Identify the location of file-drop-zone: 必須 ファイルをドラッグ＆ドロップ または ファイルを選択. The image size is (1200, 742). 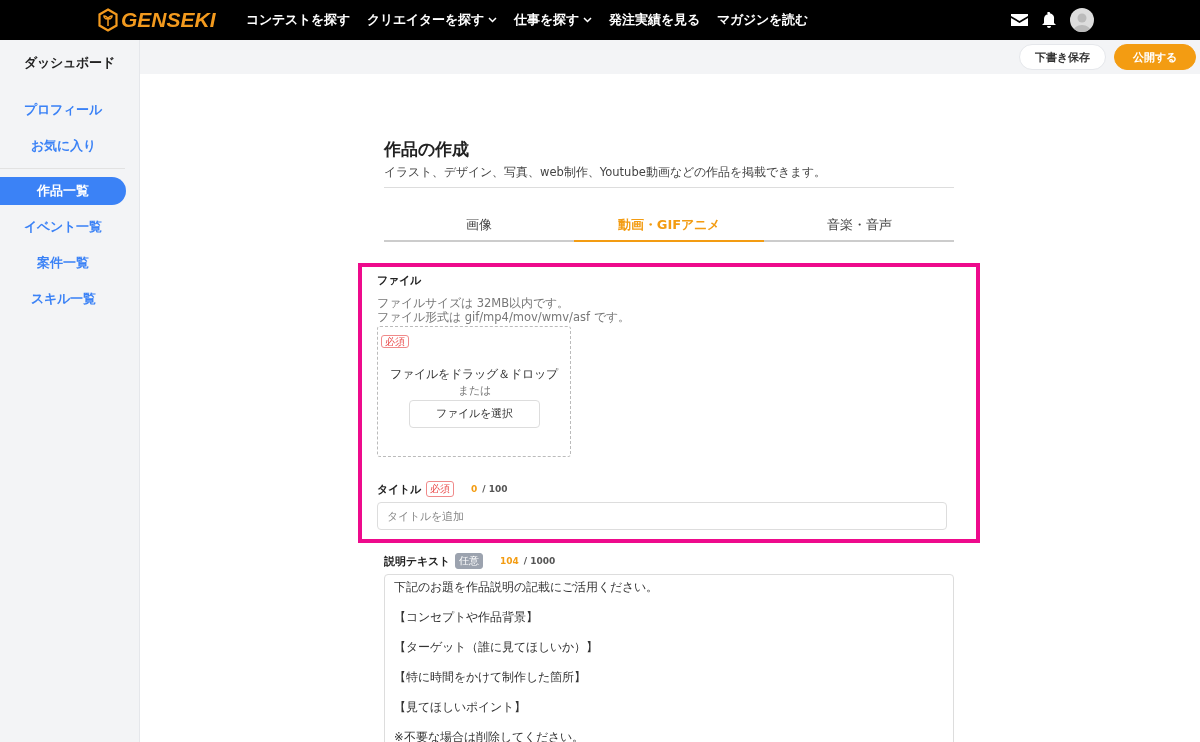
(474, 391).